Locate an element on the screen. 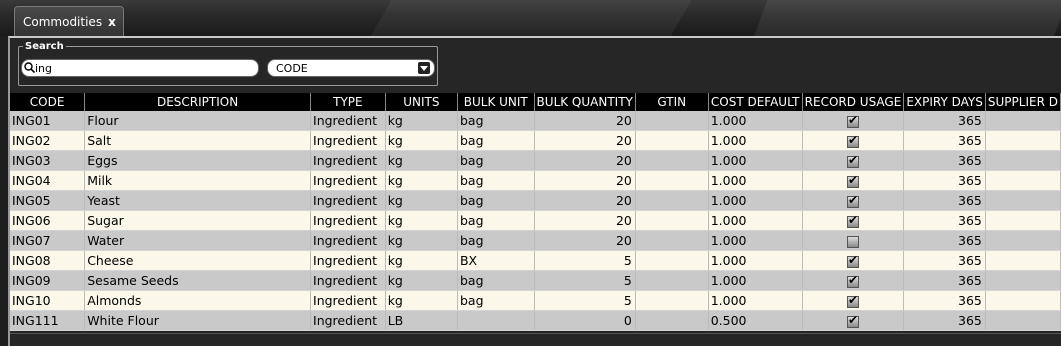  table-row: ING02SaltIngredientkgbag20 1.000 365 is located at coordinates (535, 140).